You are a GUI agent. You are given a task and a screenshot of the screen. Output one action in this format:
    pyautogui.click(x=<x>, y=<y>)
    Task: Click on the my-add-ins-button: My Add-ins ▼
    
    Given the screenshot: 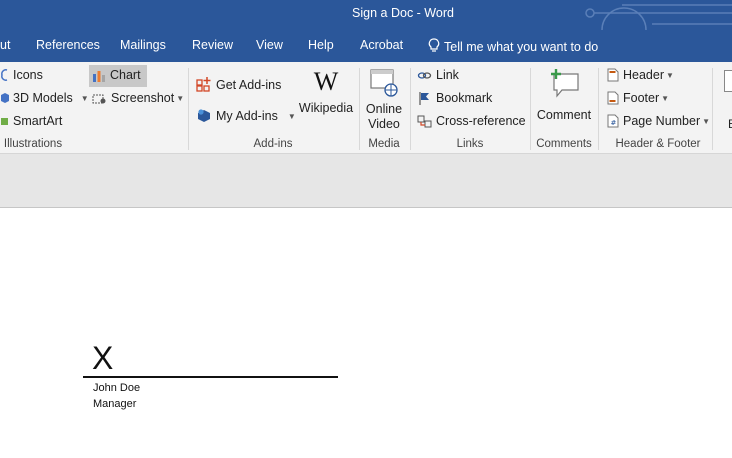 What is the action you would take?
    pyautogui.click(x=246, y=115)
    